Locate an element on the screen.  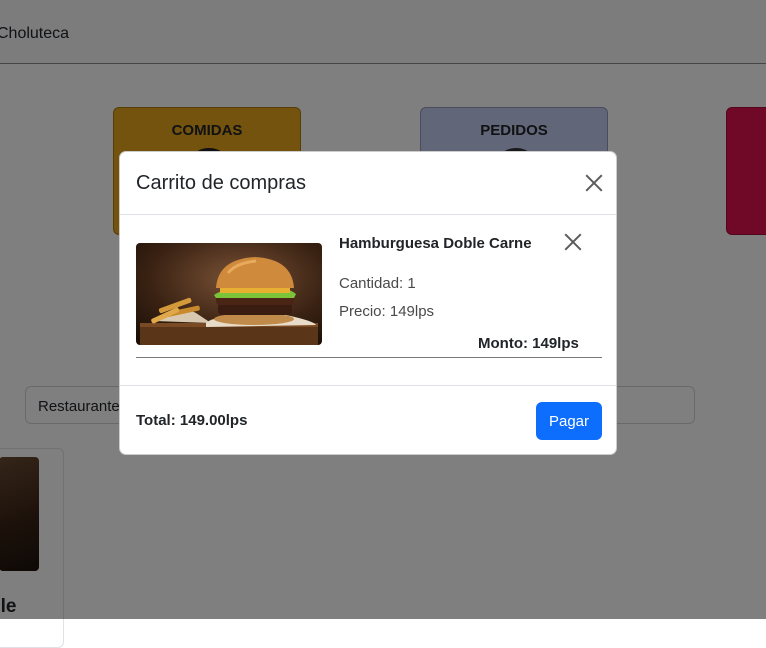
modal-footer: Total: 149.00lps Pagar is located at coordinates (368, 419).